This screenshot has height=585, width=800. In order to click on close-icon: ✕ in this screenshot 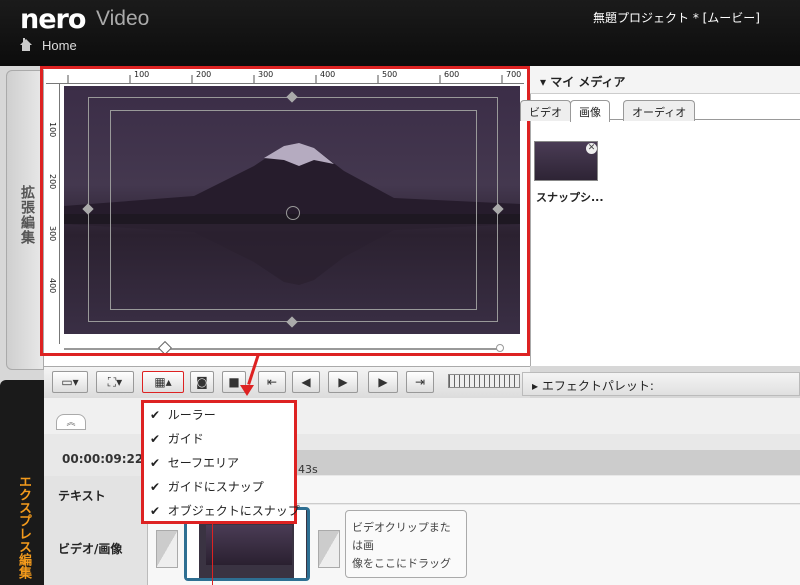, I will do `click(591, 148)`.